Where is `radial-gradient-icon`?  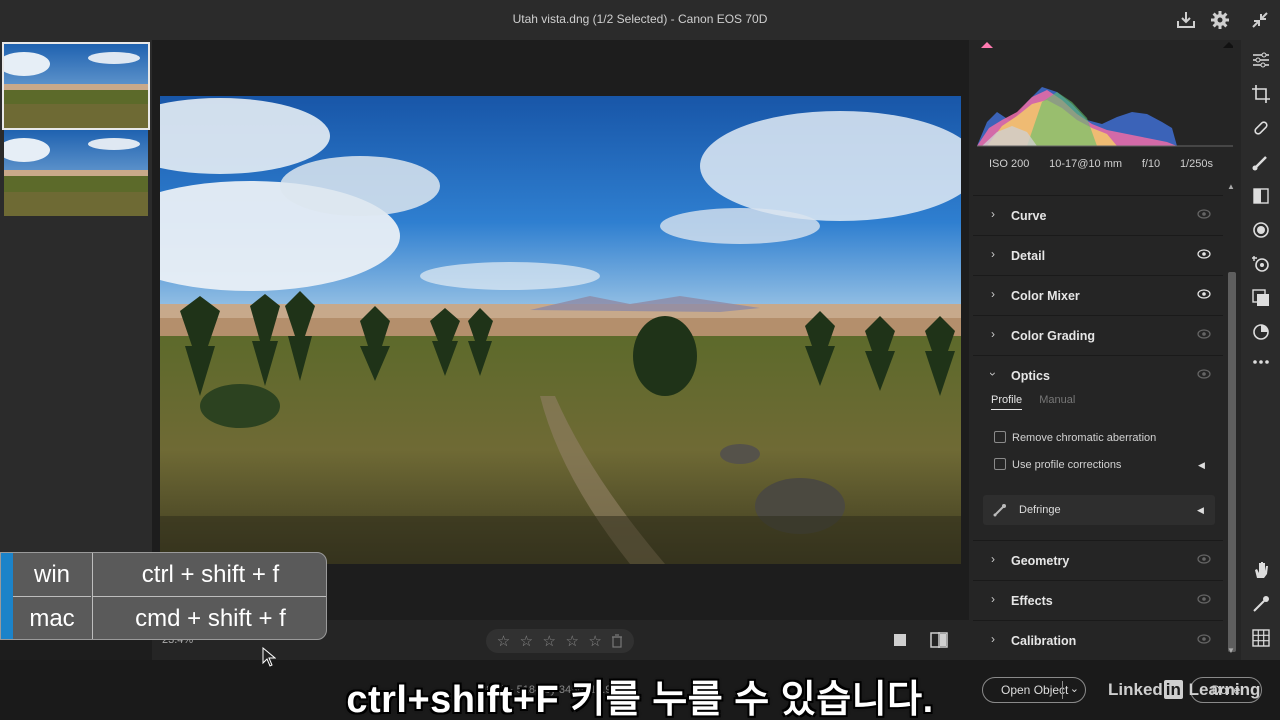 radial-gradient-icon is located at coordinates (1261, 230).